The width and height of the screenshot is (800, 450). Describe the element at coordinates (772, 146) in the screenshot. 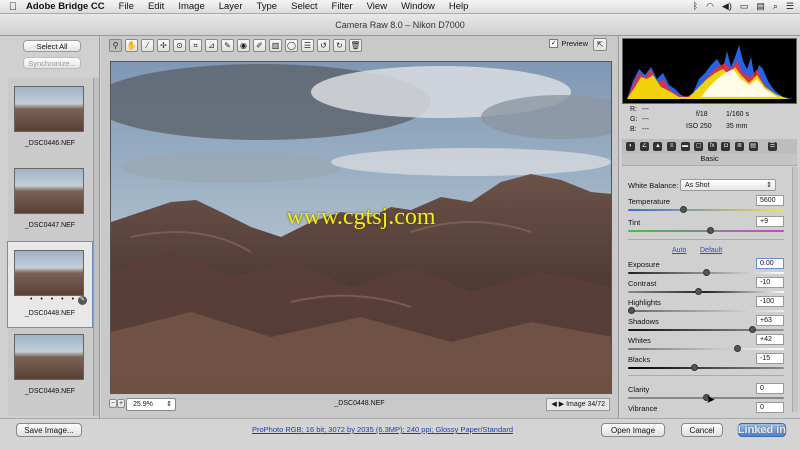

I see `panel-menu-icon: ☰` at that location.